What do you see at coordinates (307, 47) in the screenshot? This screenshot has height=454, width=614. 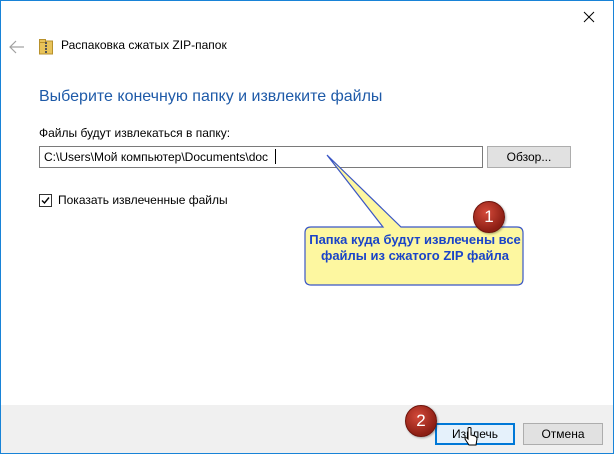 I see `wizard-header: Распаковка сжатых ZIP-папок` at bounding box center [307, 47].